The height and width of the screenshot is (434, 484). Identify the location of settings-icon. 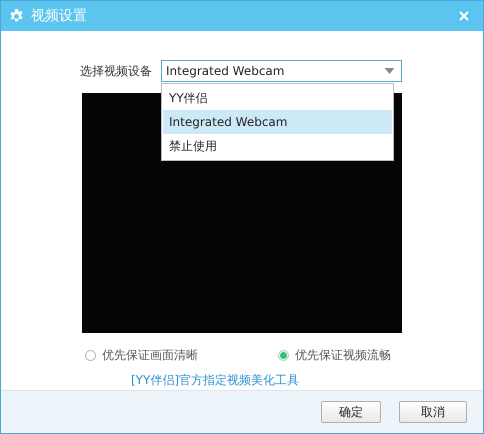
(16, 16).